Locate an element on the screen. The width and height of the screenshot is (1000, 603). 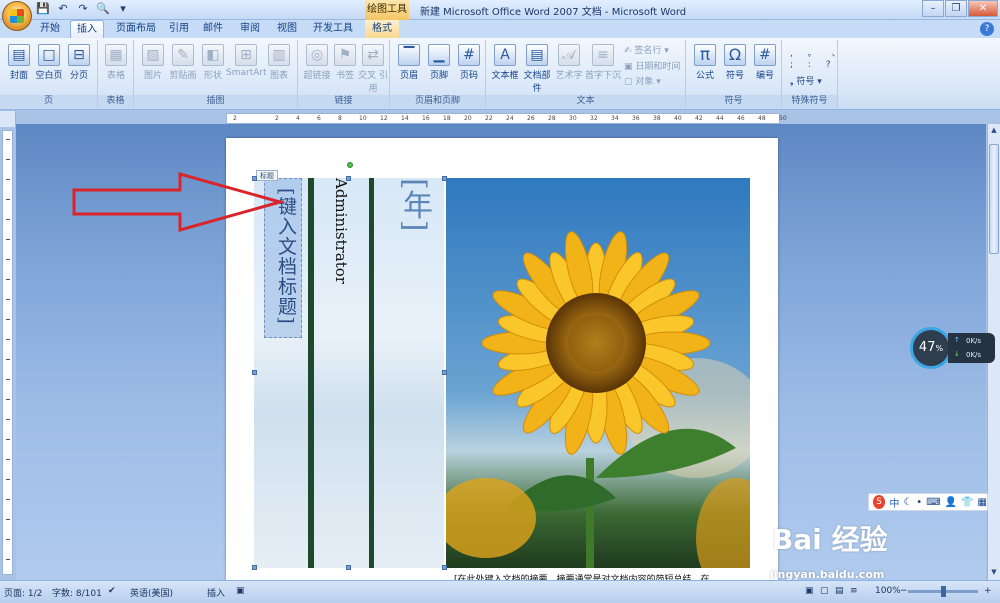
ruler-tick: 44 is located at coordinates (720, 118).